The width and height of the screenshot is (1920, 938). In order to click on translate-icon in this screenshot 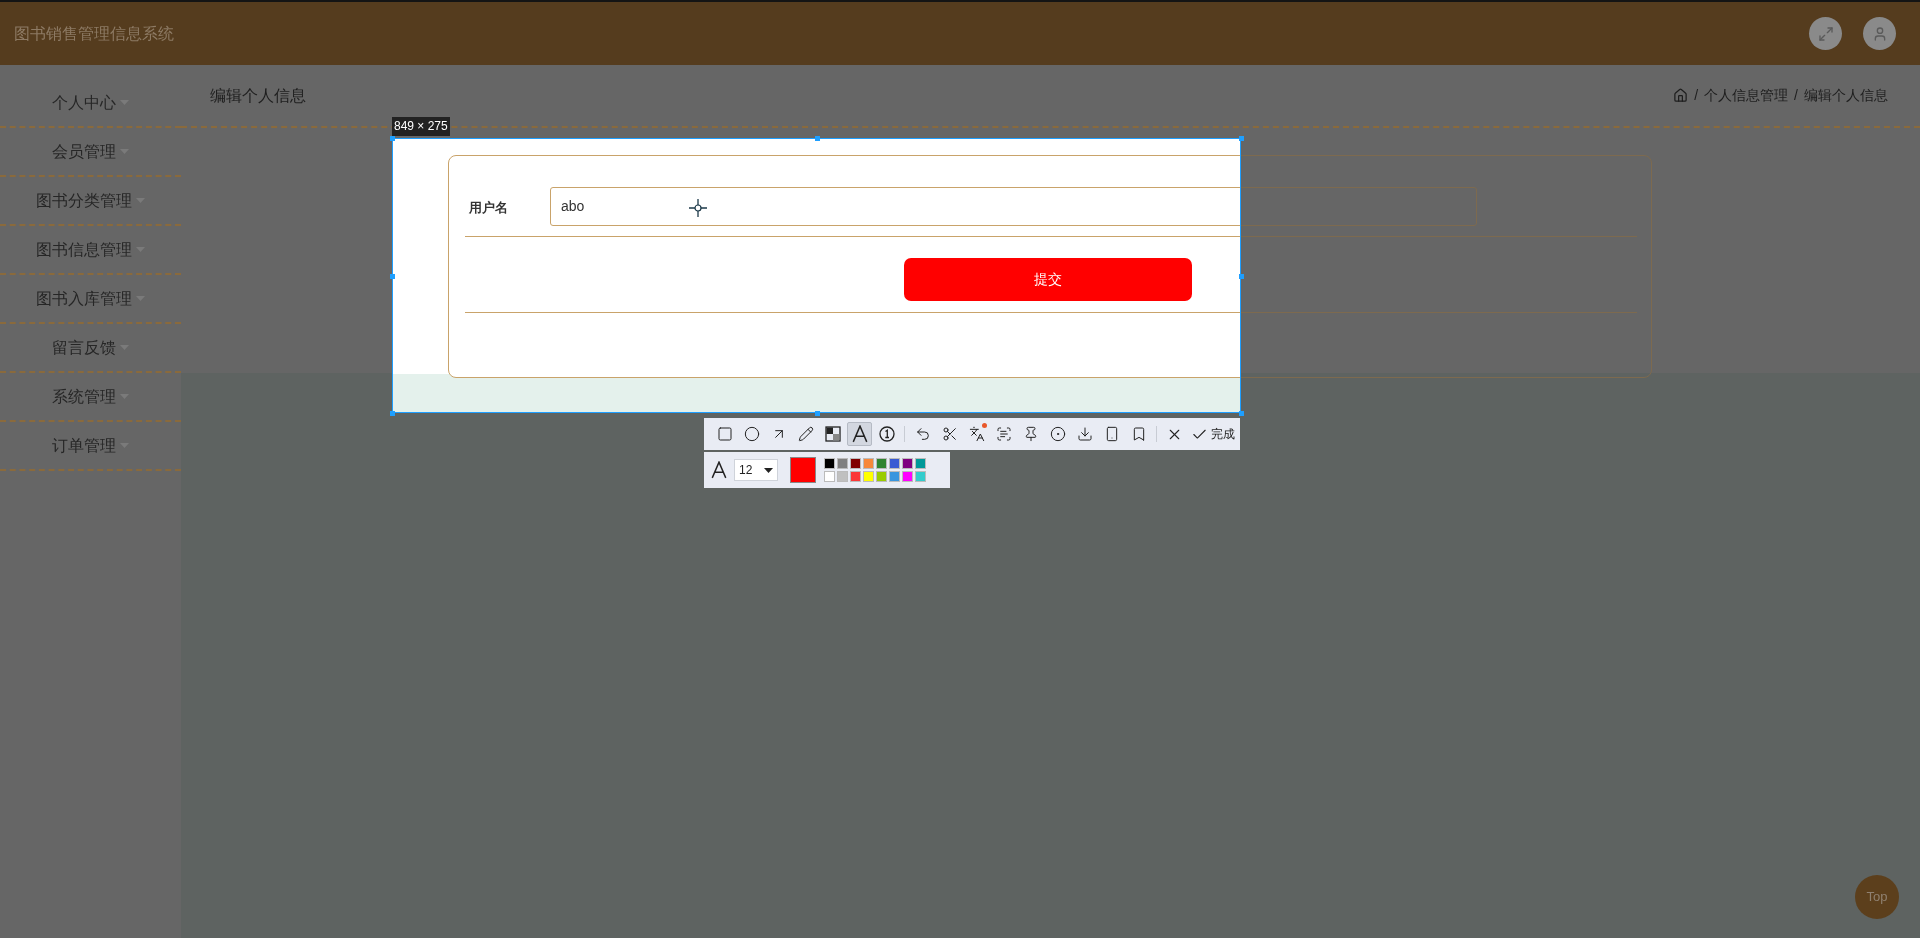, I will do `click(976, 434)`.